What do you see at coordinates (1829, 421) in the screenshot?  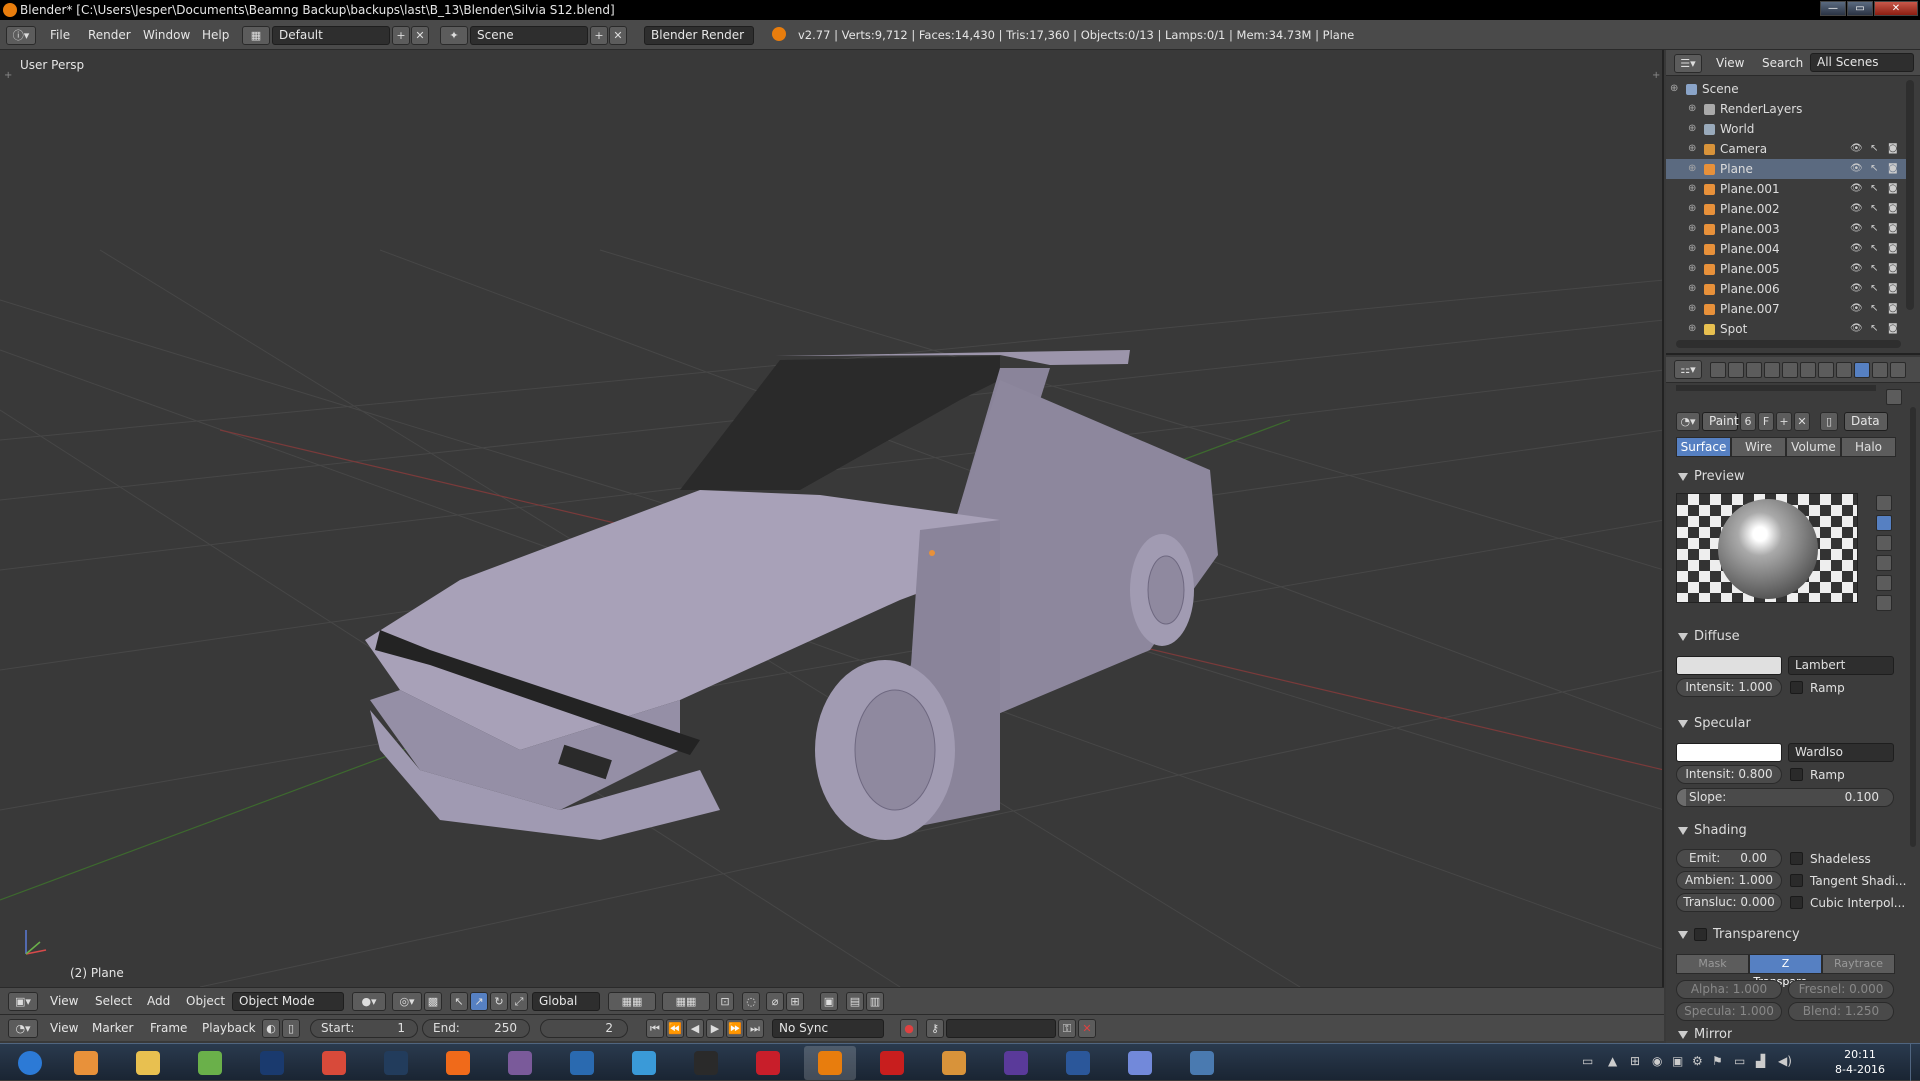 I see `browse-icon: ▯` at bounding box center [1829, 421].